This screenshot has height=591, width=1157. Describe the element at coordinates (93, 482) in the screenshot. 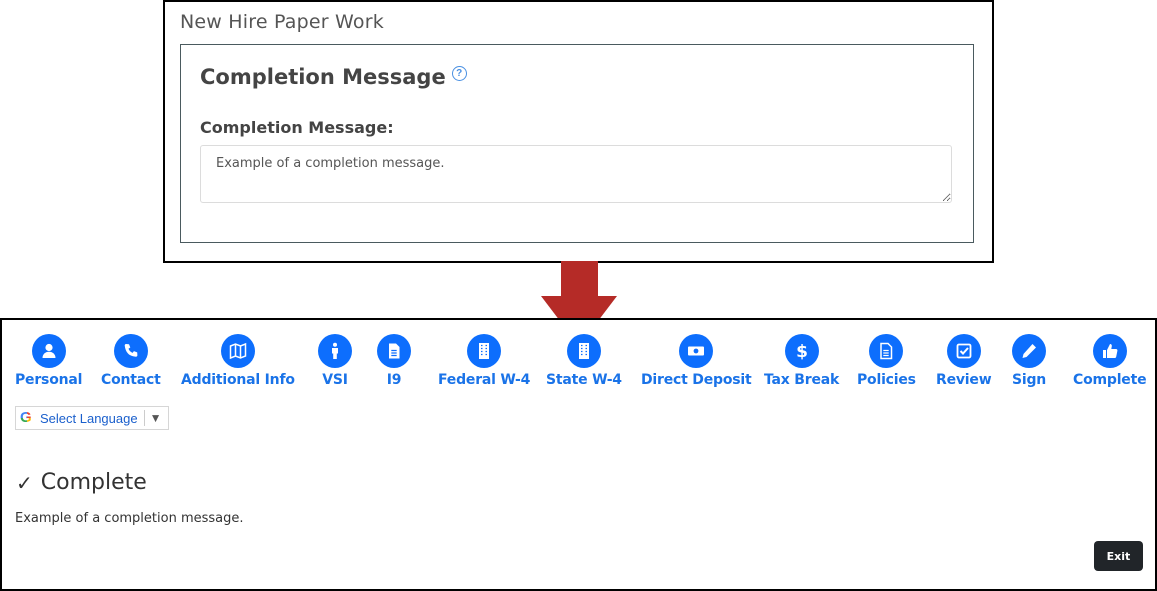

I see `complete-heading-text: Complete` at that location.